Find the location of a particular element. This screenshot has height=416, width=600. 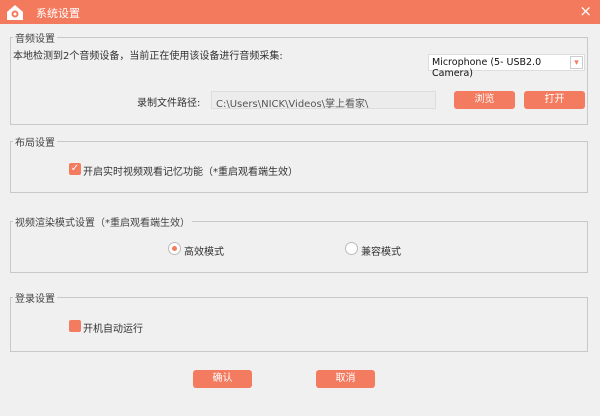

title-bar: 系统设置 × is located at coordinates (300, 12).